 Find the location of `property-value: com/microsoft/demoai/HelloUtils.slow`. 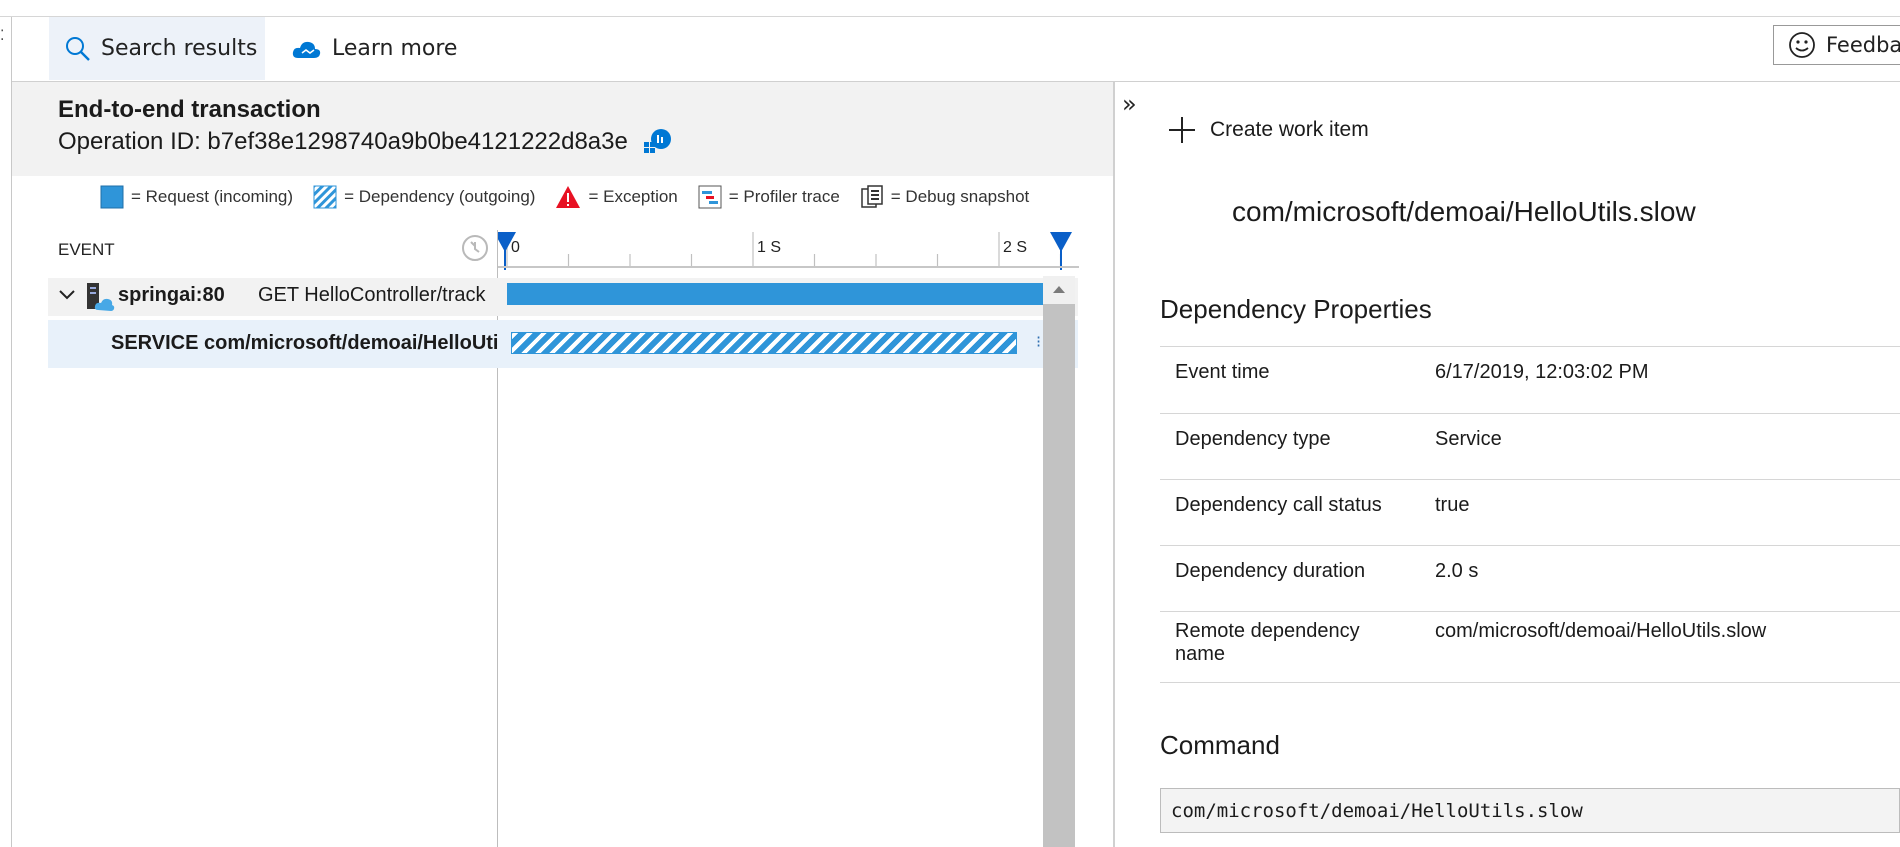

property-value: com/microsoft/demoai/HelloUtils.slow is located at coordinates (1601, 631).